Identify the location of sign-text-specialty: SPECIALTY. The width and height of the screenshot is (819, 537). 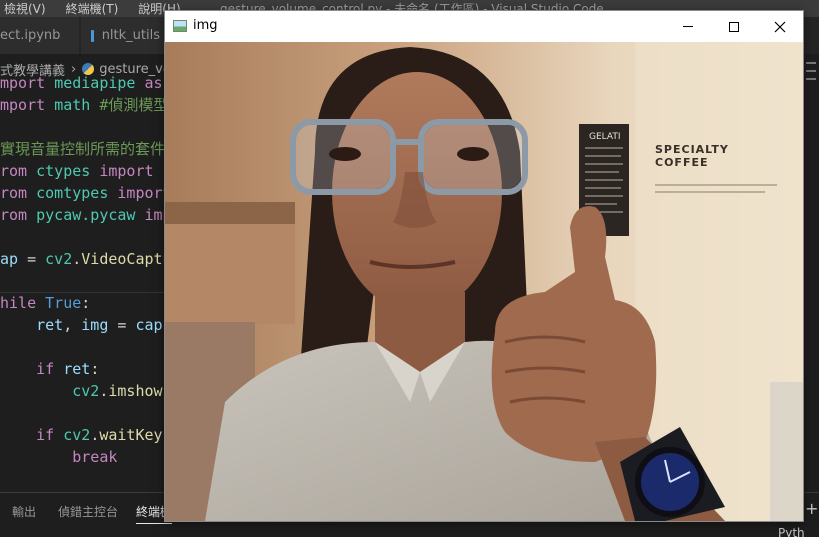
(692, 149).